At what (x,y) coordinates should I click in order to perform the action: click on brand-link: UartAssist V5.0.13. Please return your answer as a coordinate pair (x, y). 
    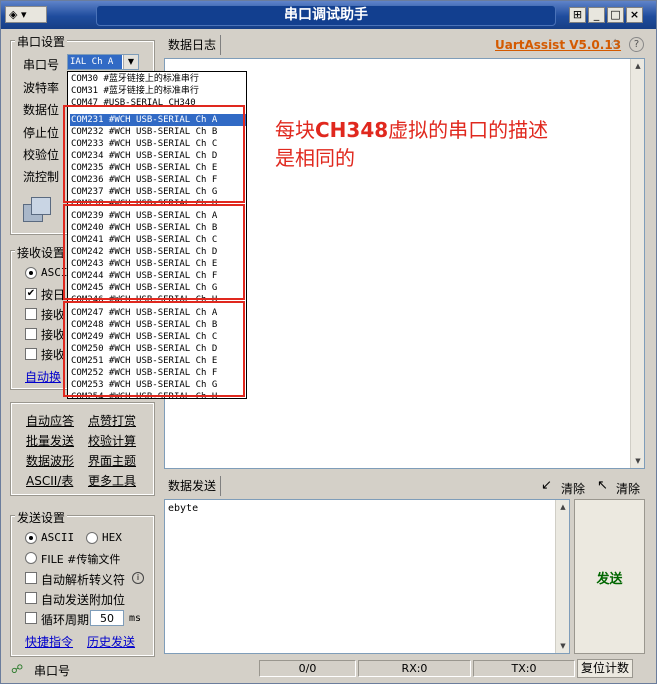
    Looking at the image, I should click on (558, 45).